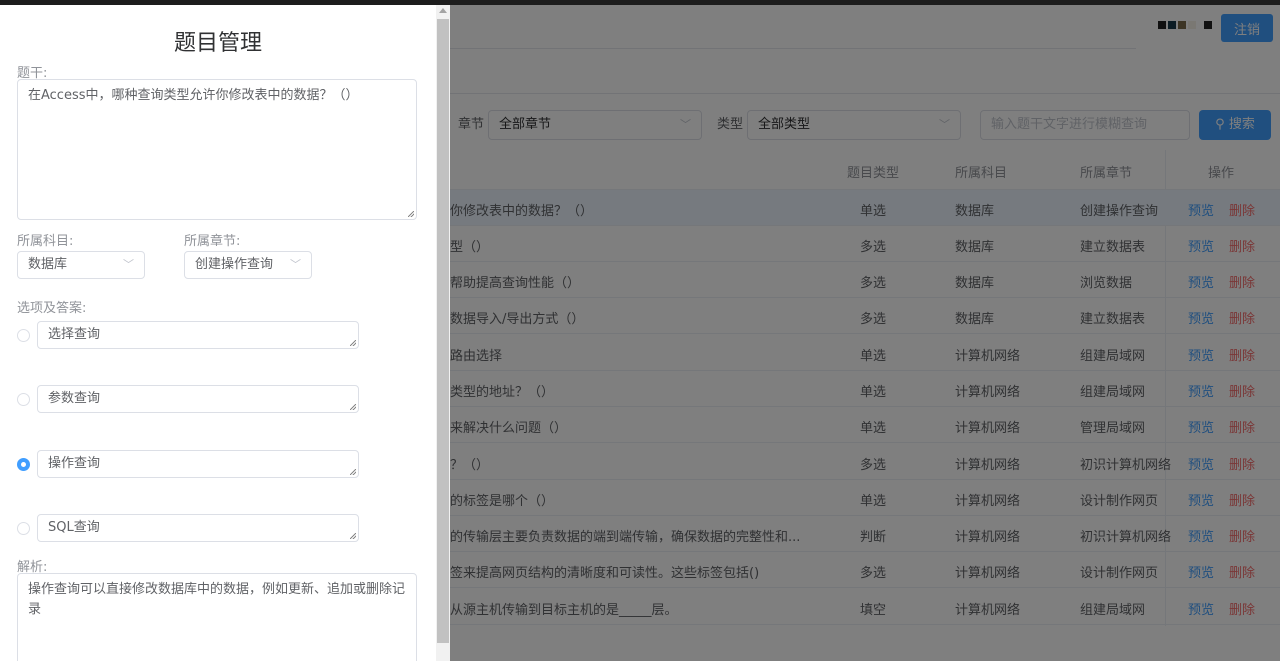 This screenshot has height=661, width=1280. Describe the element at coordinates (74, 463) in the screenshot. I see `option-text: 操作查询` at that location.